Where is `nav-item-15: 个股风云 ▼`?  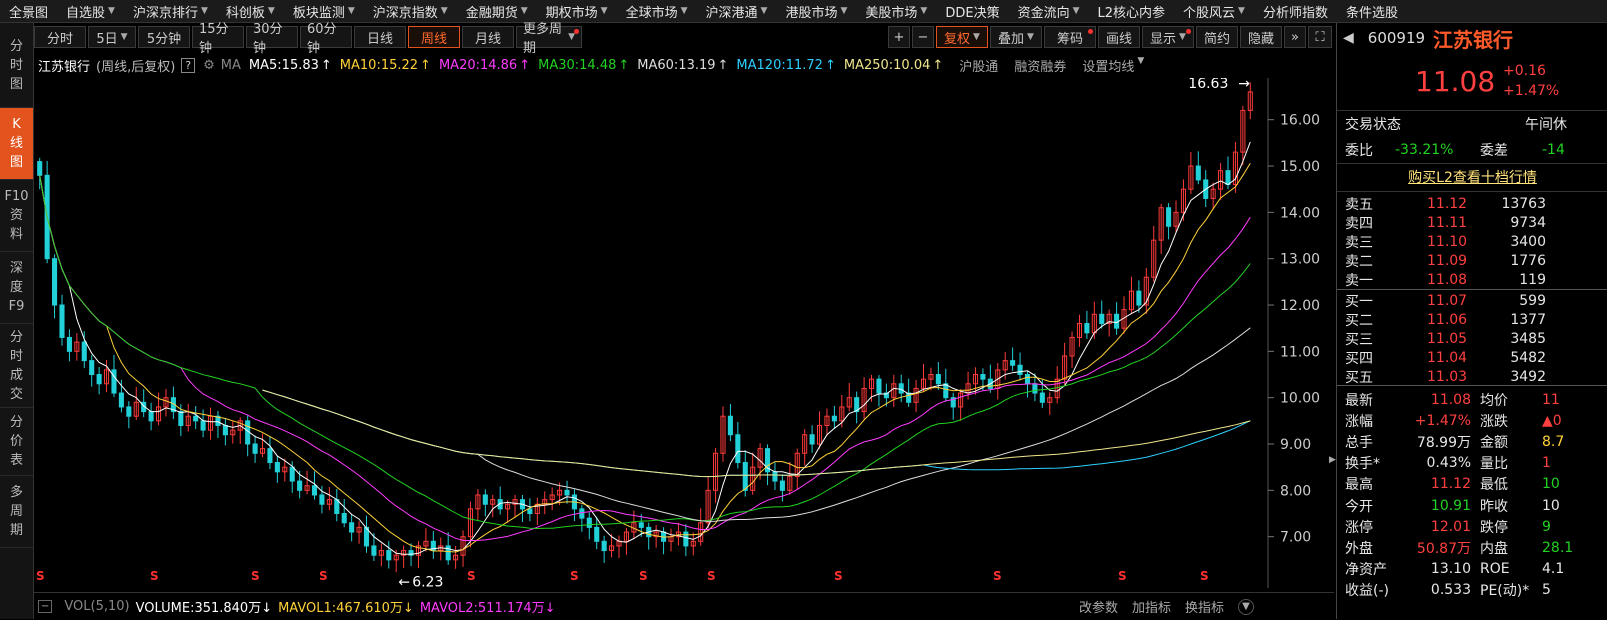 nav-item-15: 个股风云 ▼ is located at coordinates (1214, 11).